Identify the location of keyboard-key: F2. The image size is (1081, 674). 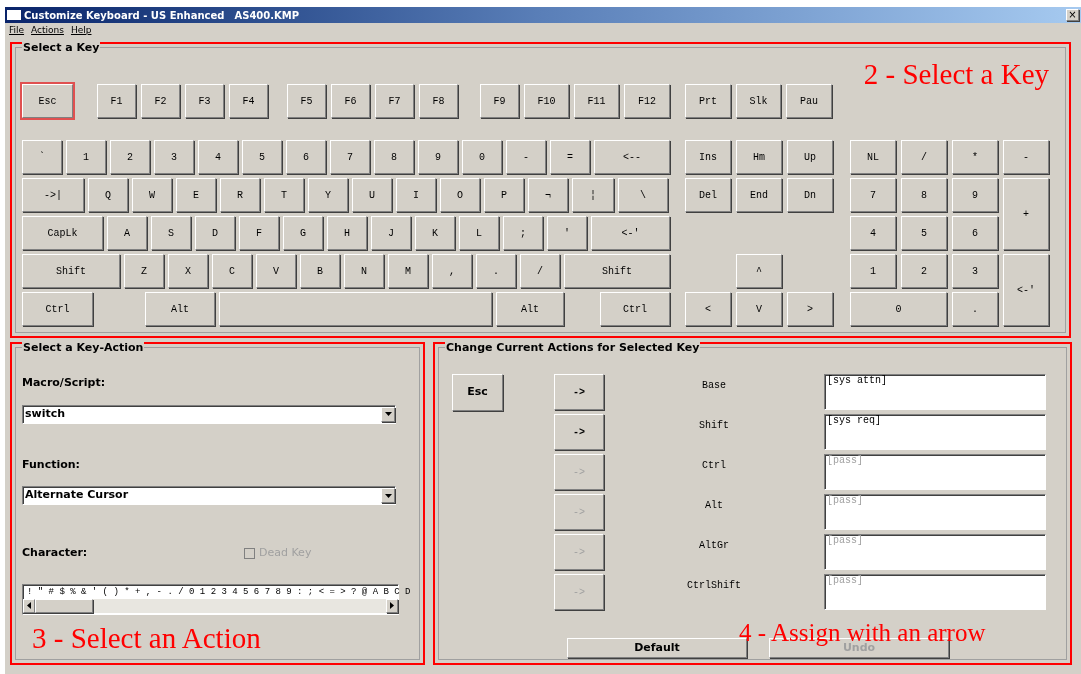
(160, 101).